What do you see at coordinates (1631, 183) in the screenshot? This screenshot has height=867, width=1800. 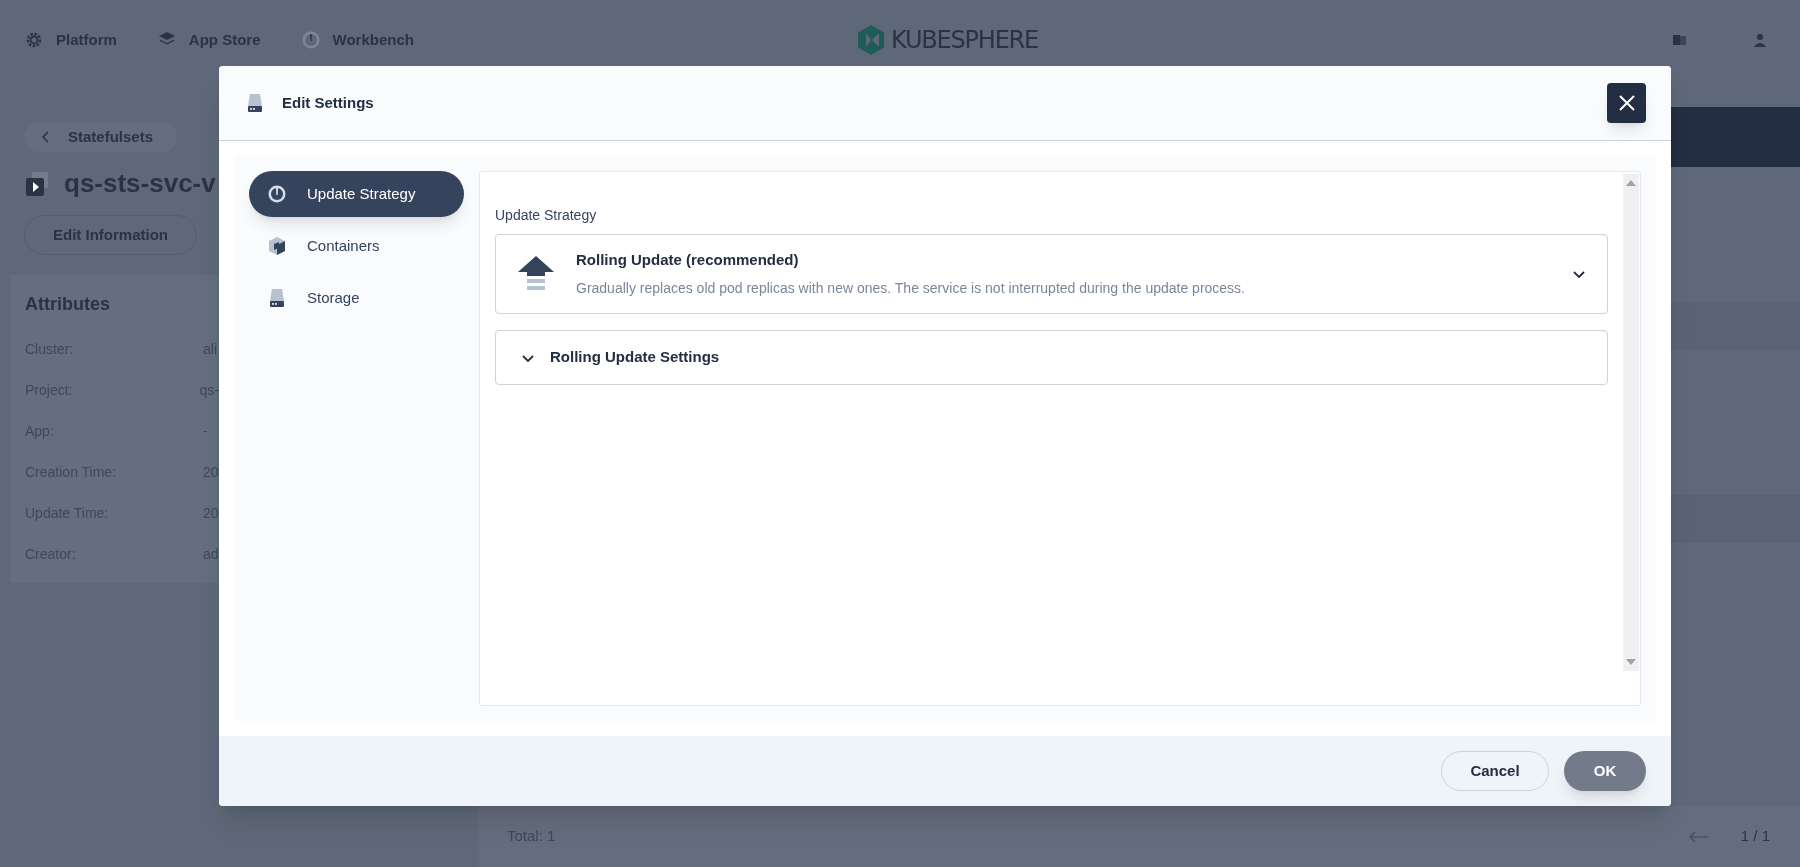 I see `scroll-up-icon` at bounding box center [1631, 183].